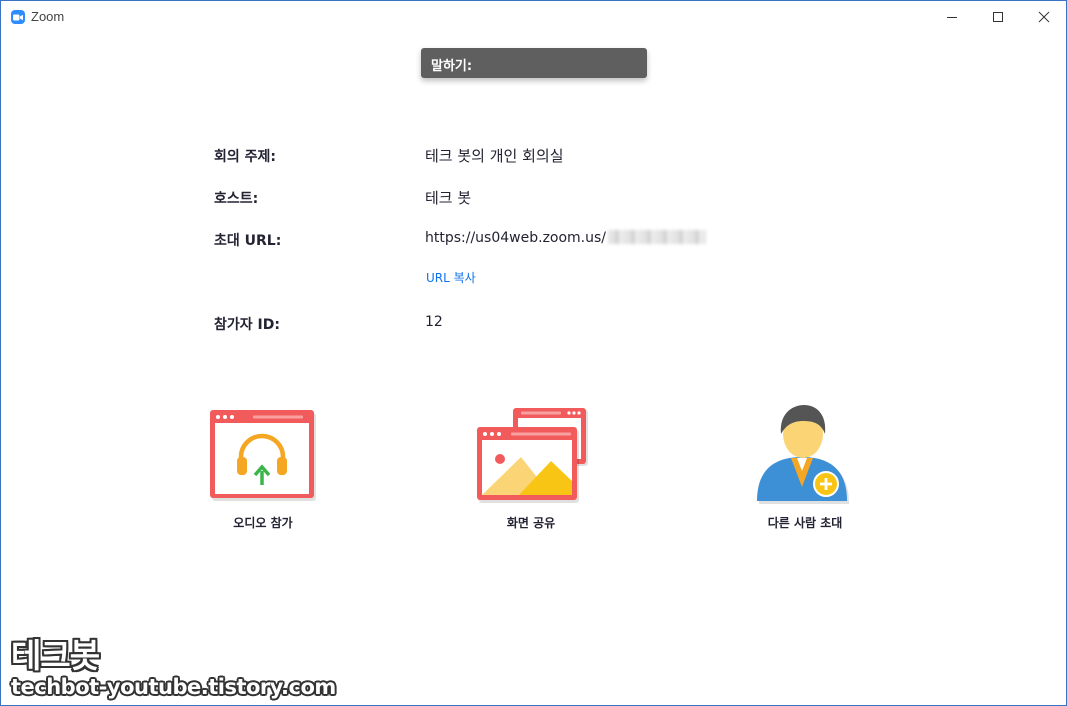 The height and width of the screenshot is (706, 1067). What do you see at coordinates (55, 655) in the screenshot?
I see `watermark-brand: 테크봇` at bounding box center [55, 655].